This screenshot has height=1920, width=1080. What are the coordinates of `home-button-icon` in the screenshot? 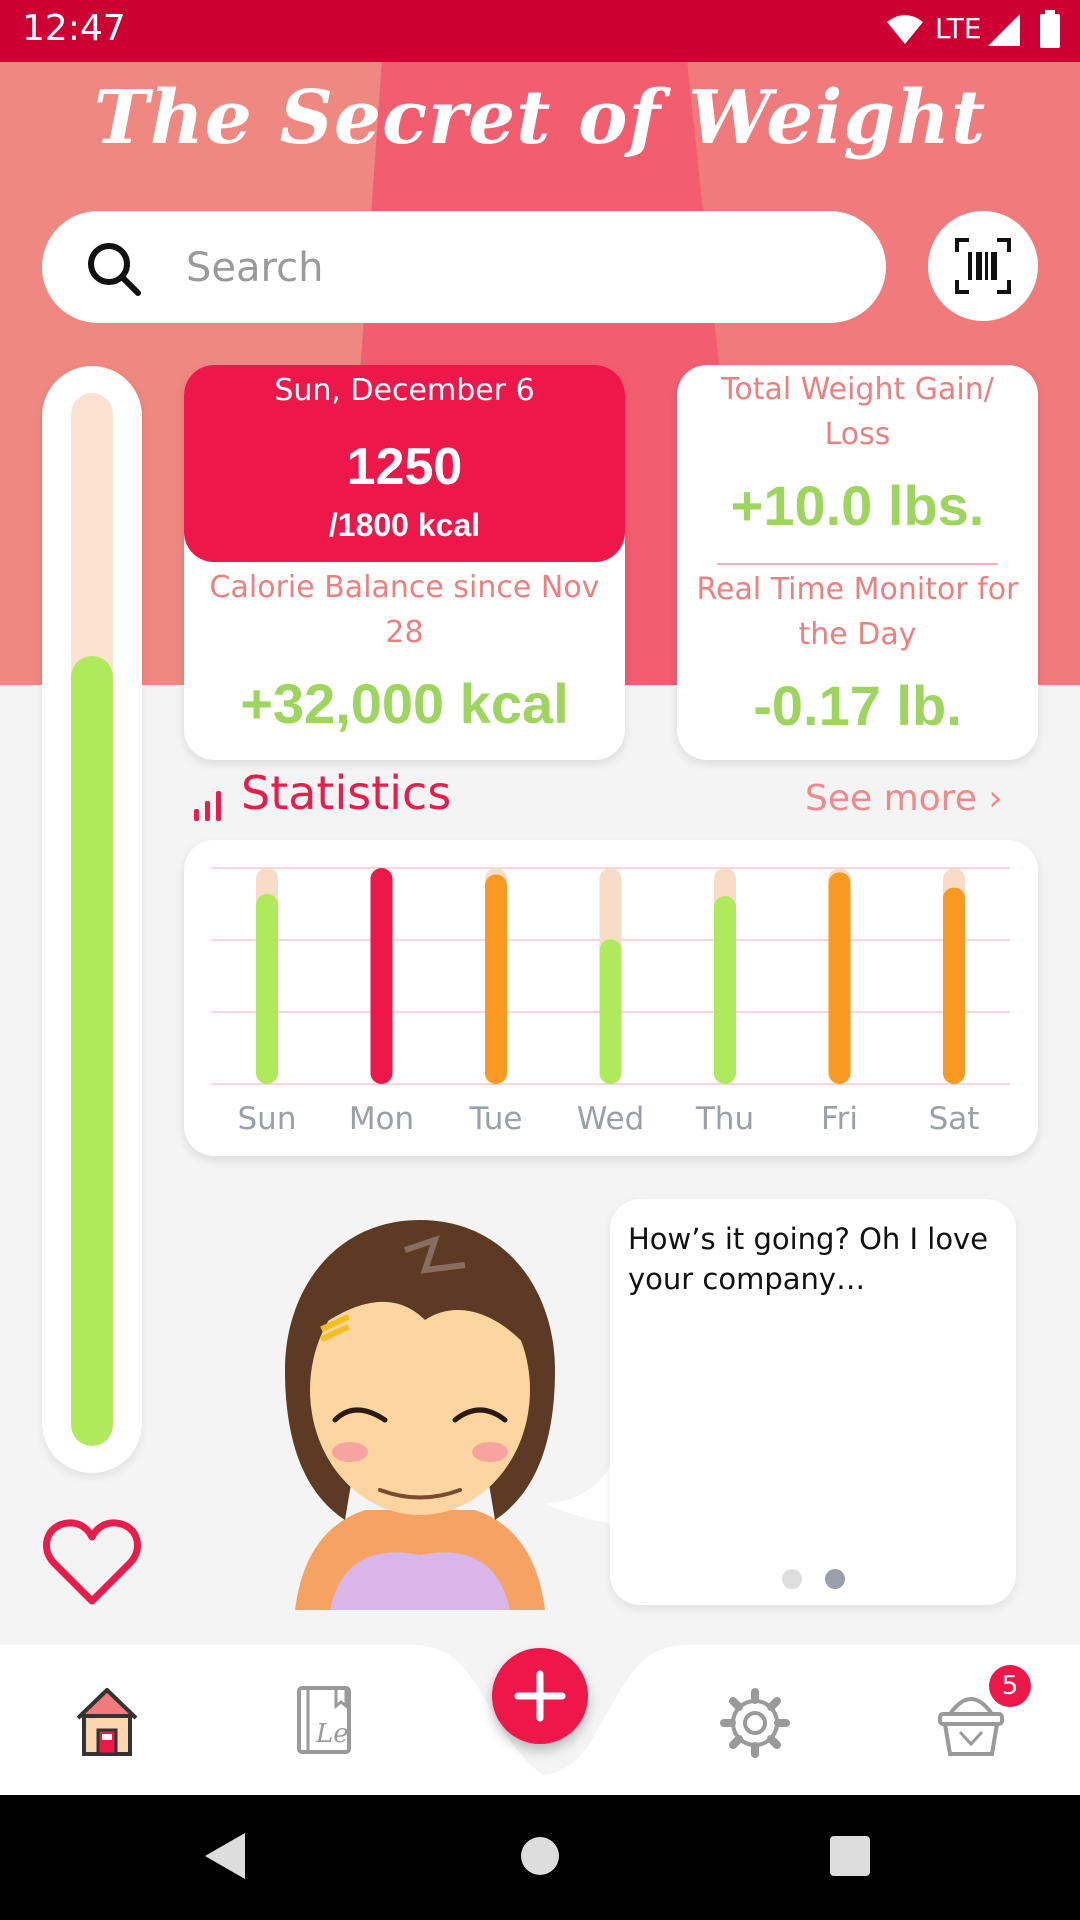 It's located at (540, 1856).